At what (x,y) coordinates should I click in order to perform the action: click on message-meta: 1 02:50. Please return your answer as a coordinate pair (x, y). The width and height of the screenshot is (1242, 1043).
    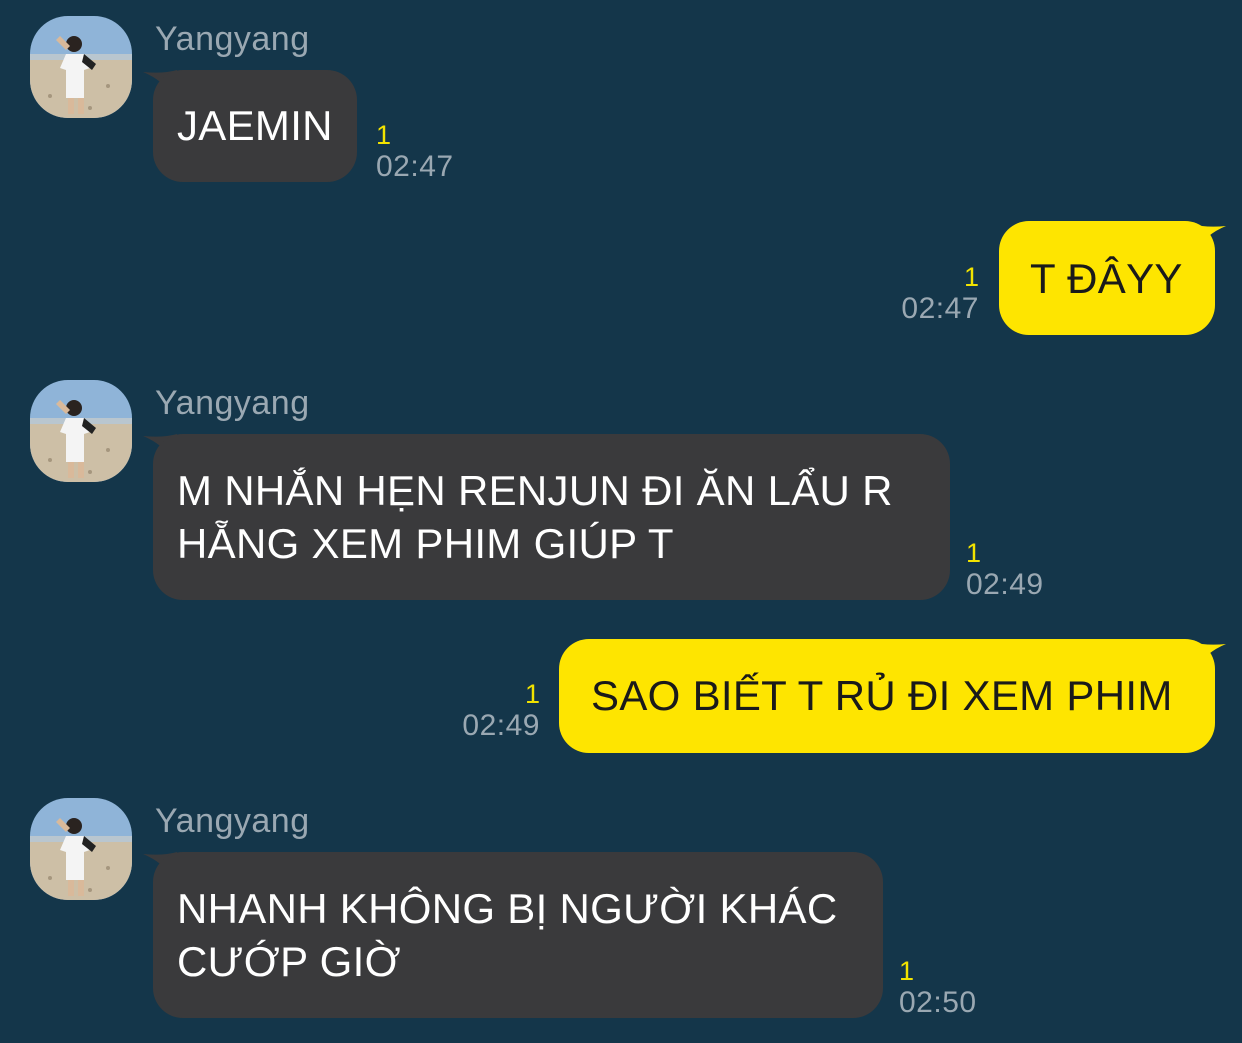
    Looking at the image, I should click on (938, 988).